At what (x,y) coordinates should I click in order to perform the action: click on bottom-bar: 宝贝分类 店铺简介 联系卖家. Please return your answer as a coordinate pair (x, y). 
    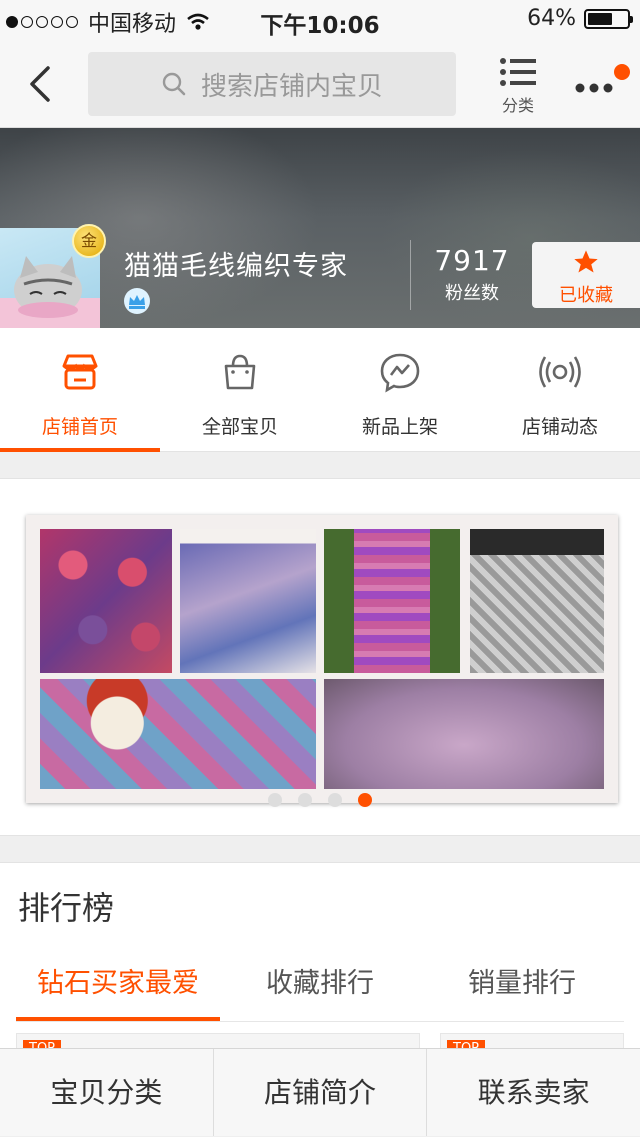
    Looking at the image, I should click on (320, 1092).